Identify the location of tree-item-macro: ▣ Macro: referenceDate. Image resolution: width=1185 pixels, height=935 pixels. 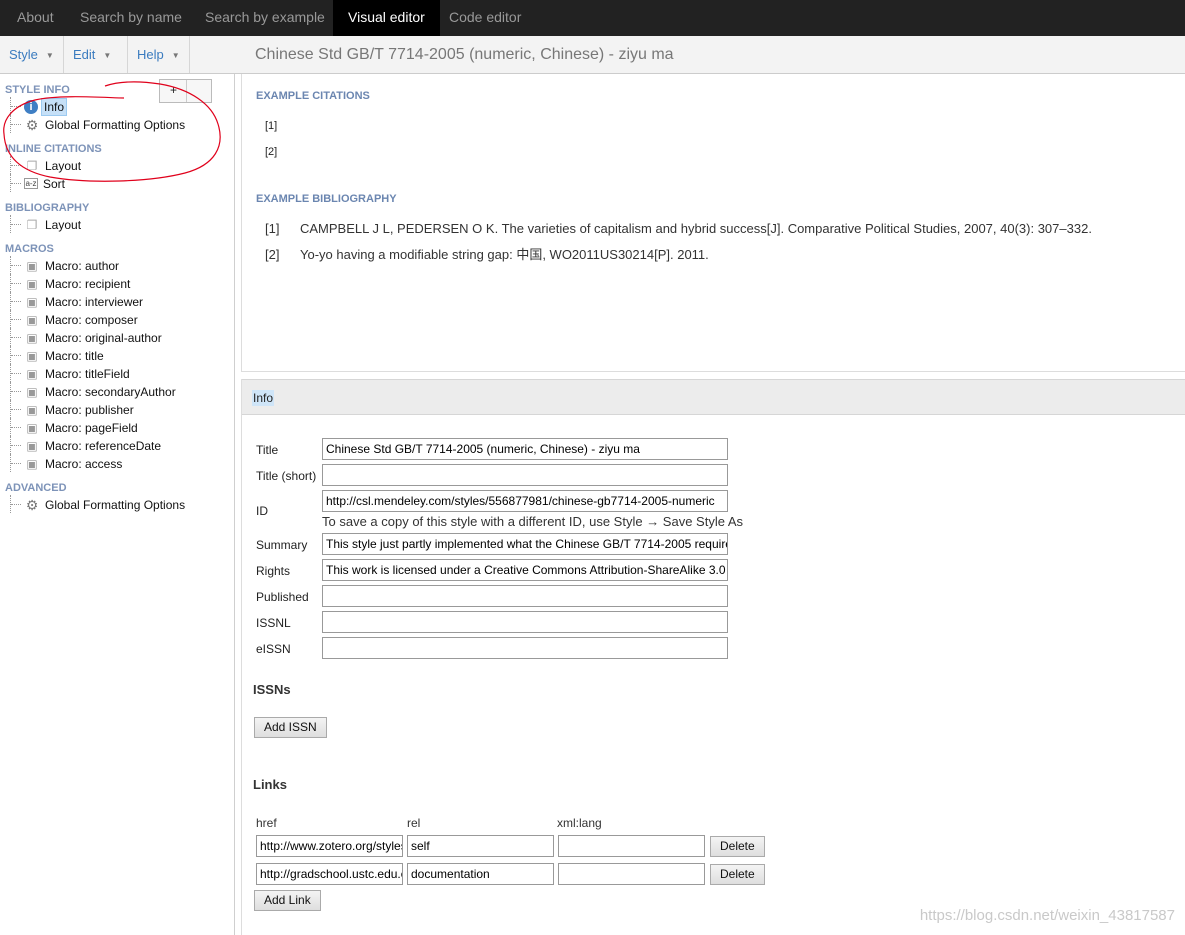
(86, 445).